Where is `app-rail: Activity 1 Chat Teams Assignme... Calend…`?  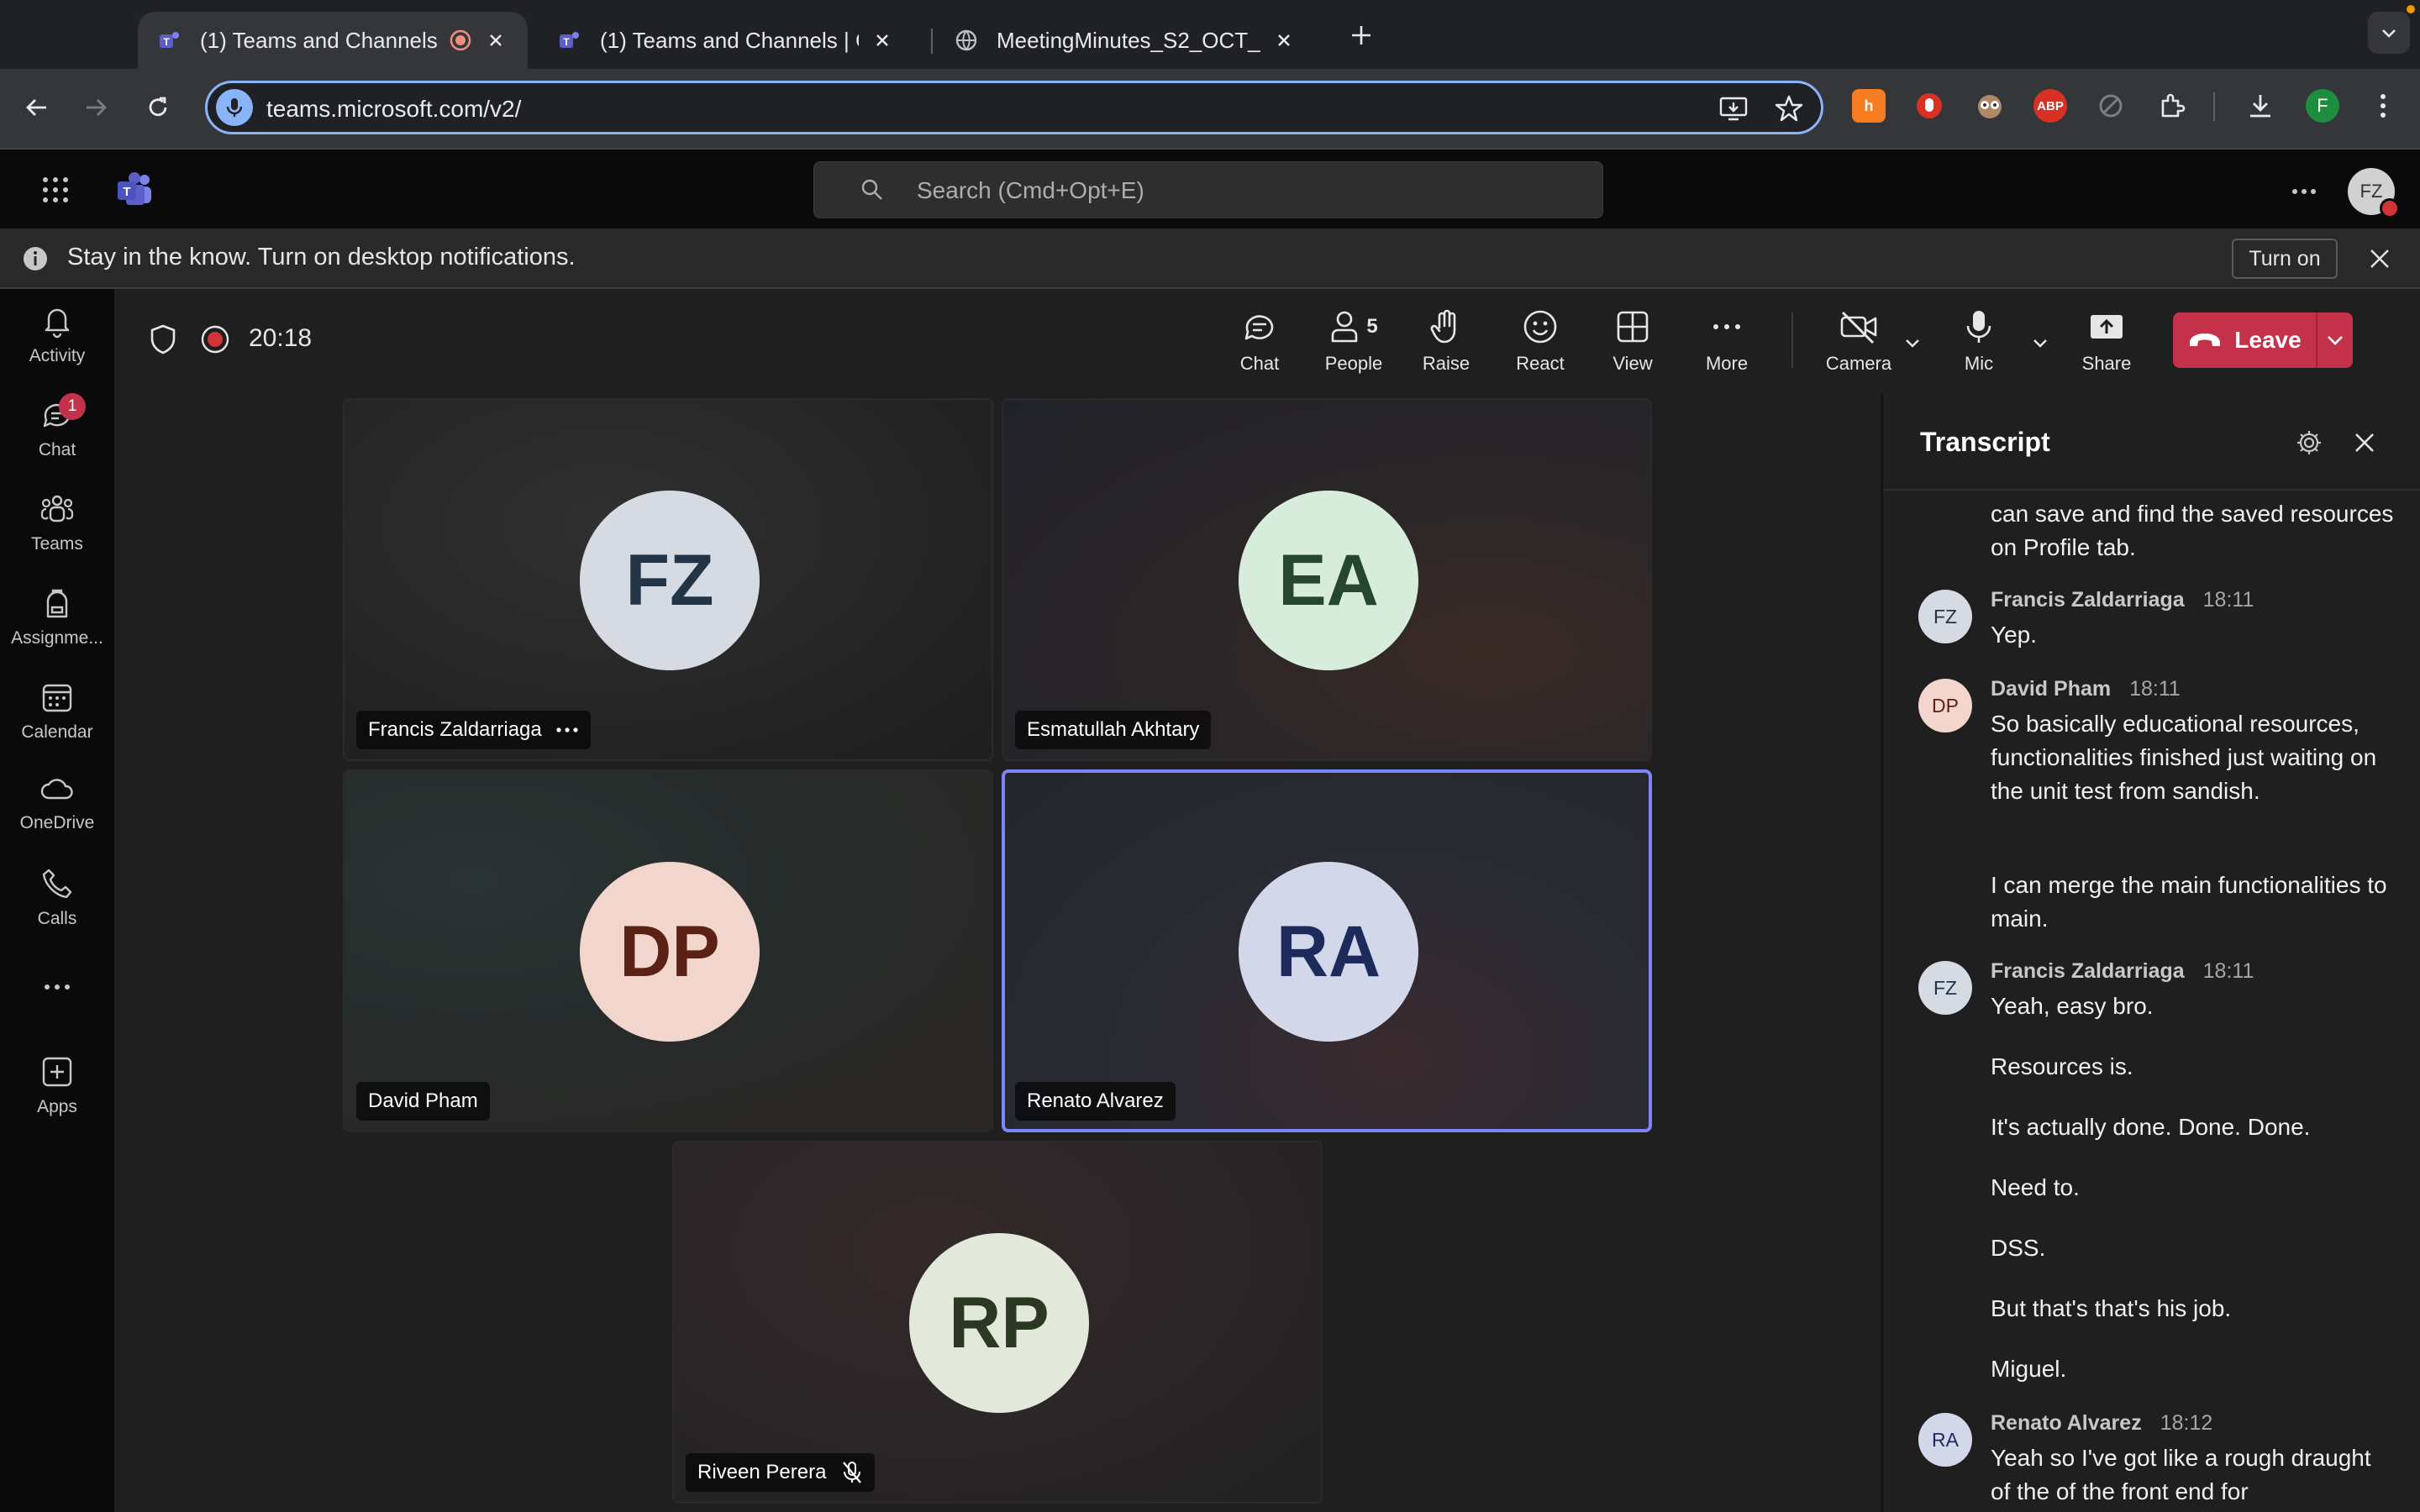 app-rail: Activity 1 Chat Teams Assignme... Calend… is located at coordinates (57, 900).